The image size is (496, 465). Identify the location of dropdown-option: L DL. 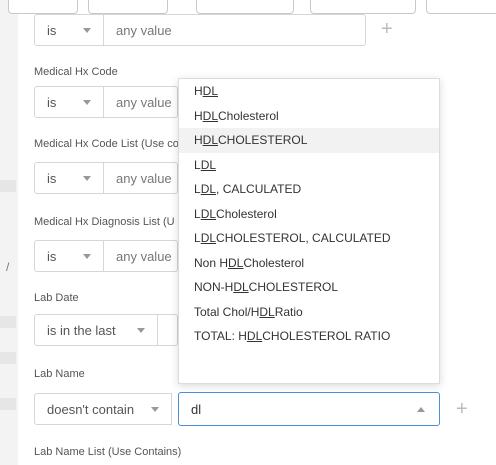
(309, 165).